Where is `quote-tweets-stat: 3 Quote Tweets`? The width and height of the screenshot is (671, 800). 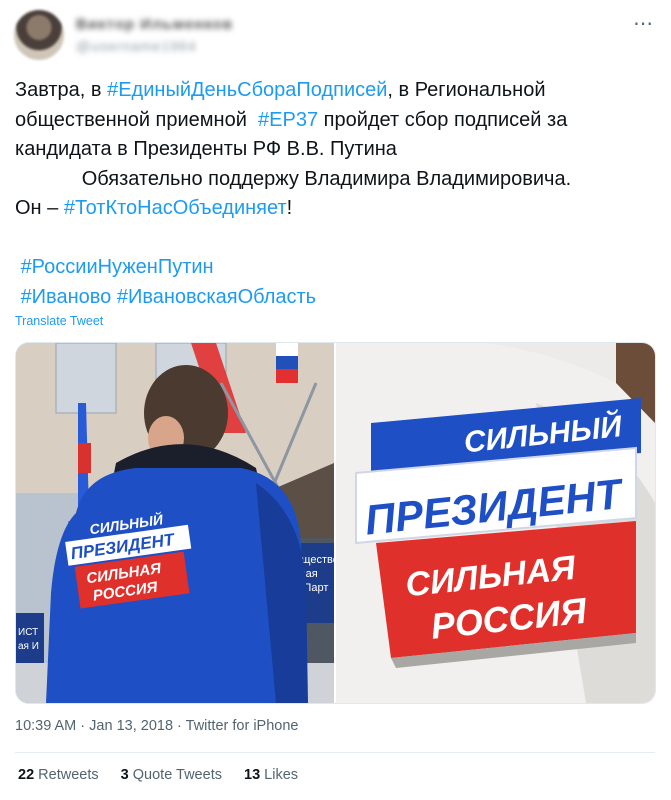 quote-tweets-stat: 3 Quote Tweets is located at coordinates (171, 775).